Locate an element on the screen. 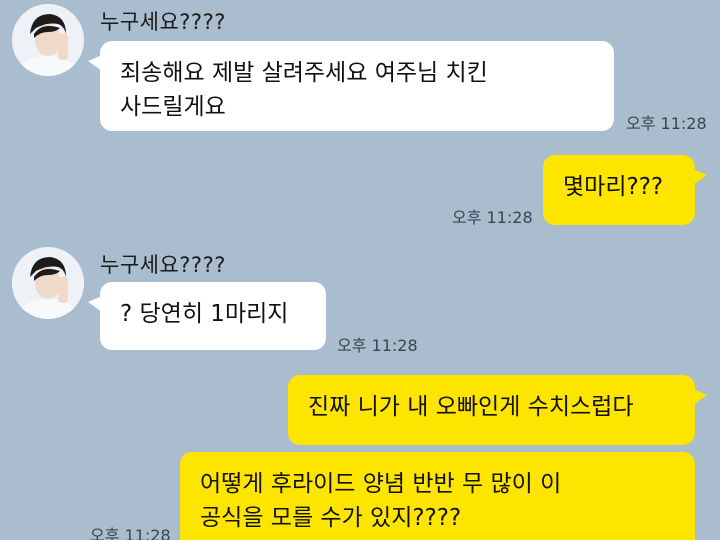 The image size is (720, 540). incoming-message-bubble: 죄송해요 제발 살려주세요 여주님 치킨 사드릴게요 is located at coordinates (351, 86).